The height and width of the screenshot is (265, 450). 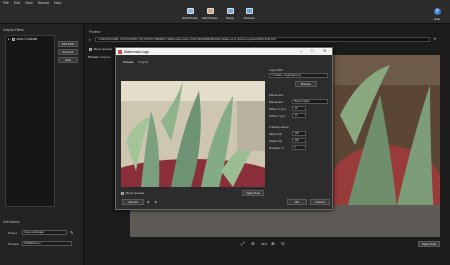 What do you see at coordinates (277, 109) in the screenshot?
I see `offset-x-label: Offset X (px)` at bounding box center [277, 109].